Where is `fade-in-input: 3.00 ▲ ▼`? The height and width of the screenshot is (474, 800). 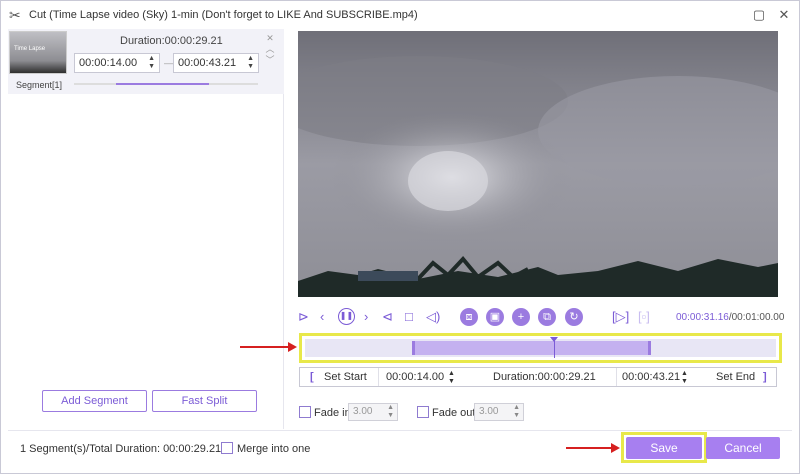
fade-in-input: 3.00 ▲ ▼ is located at coordinates (373, 412).